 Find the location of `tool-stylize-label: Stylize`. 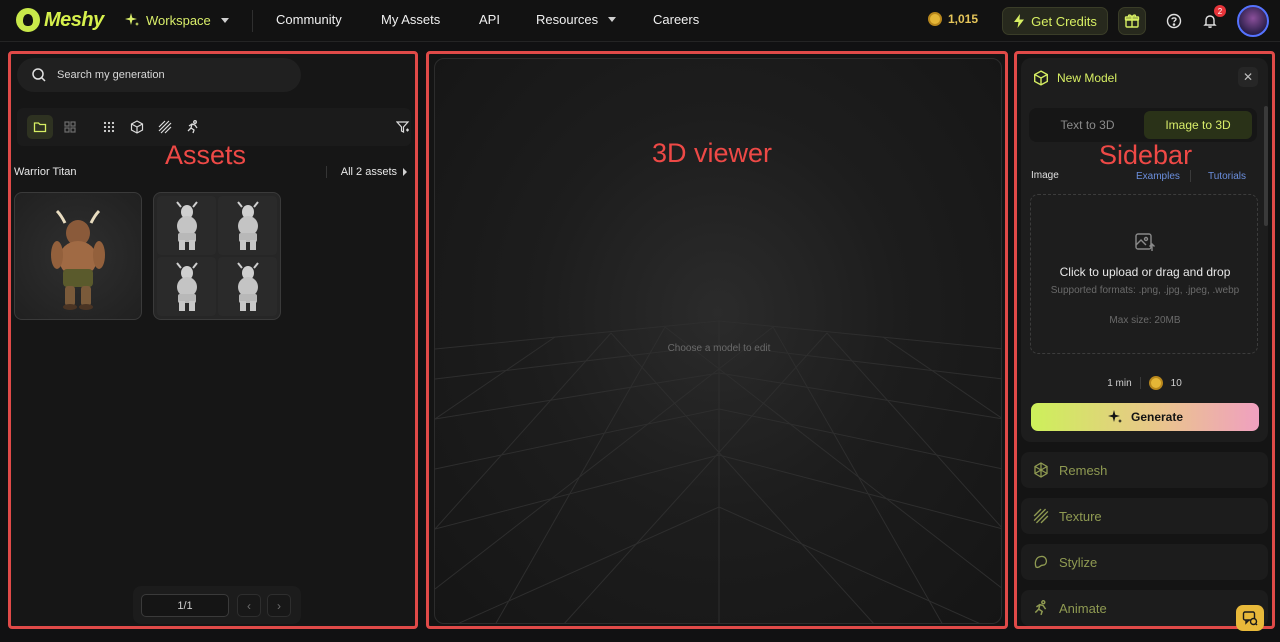

tool-stylize-label: Stylize is located at coordinates (1078, 562).